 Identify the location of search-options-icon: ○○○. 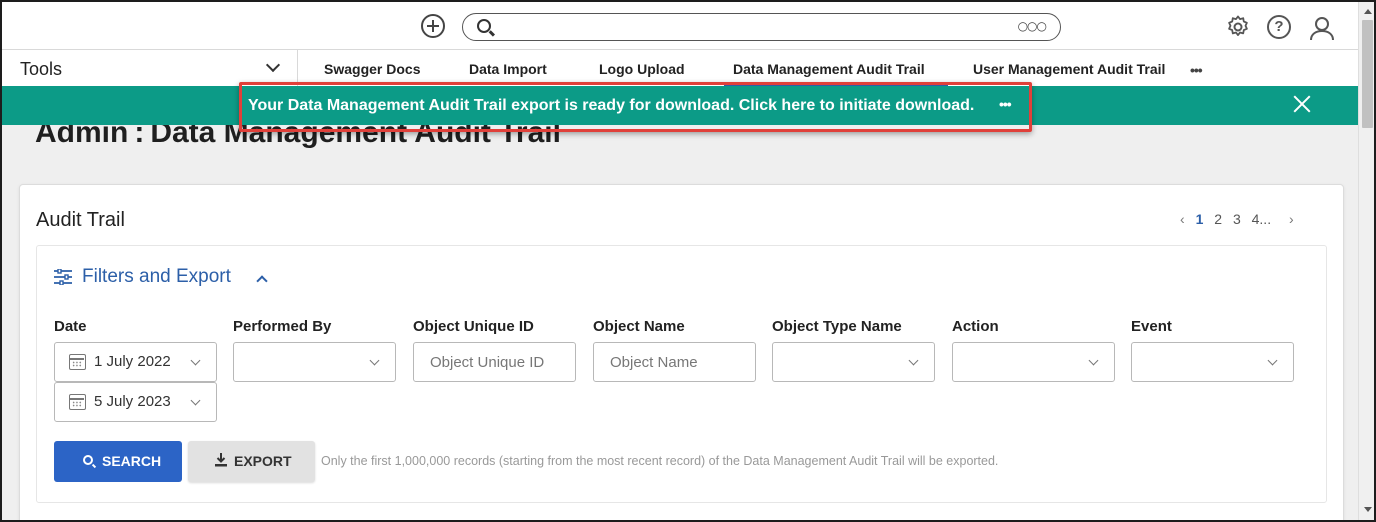
(1032, 26).